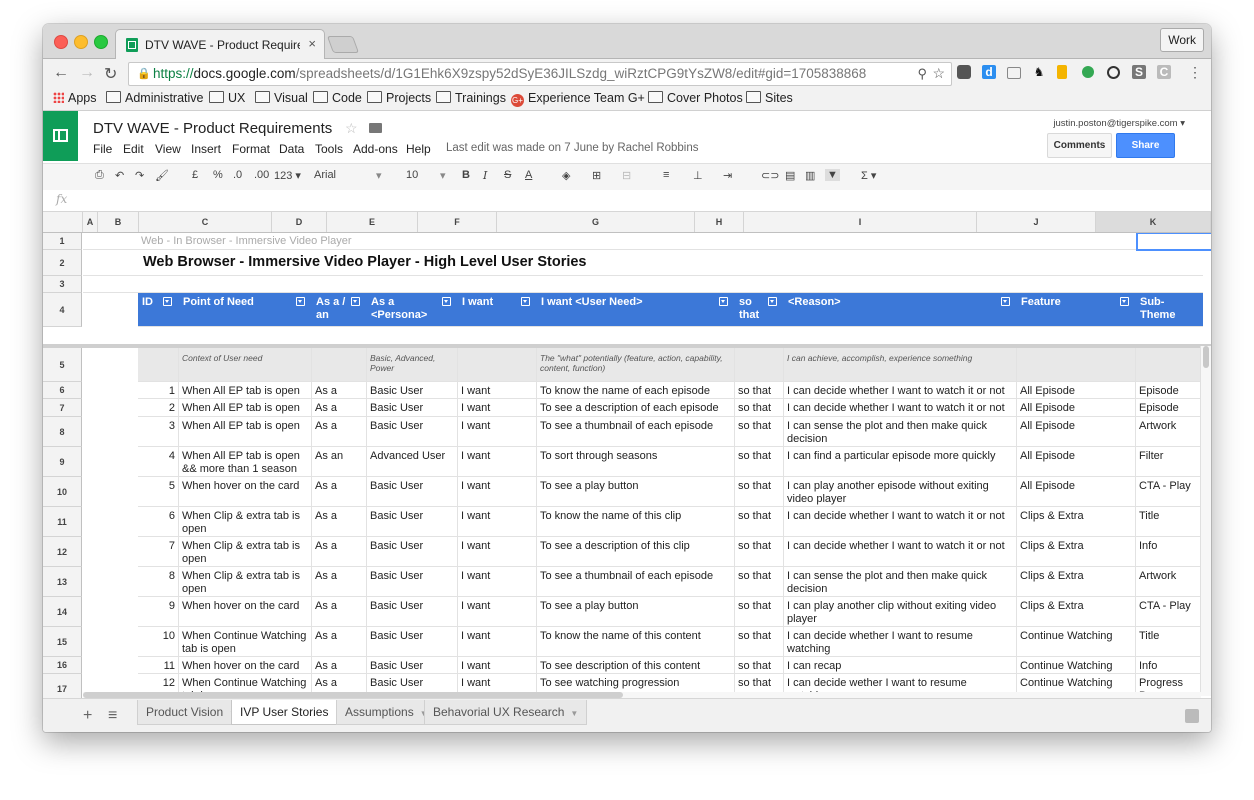 The height and width of the screenshot is (800, 1254). I want to click on highlighter-extension-icon, so click(1062, 72).